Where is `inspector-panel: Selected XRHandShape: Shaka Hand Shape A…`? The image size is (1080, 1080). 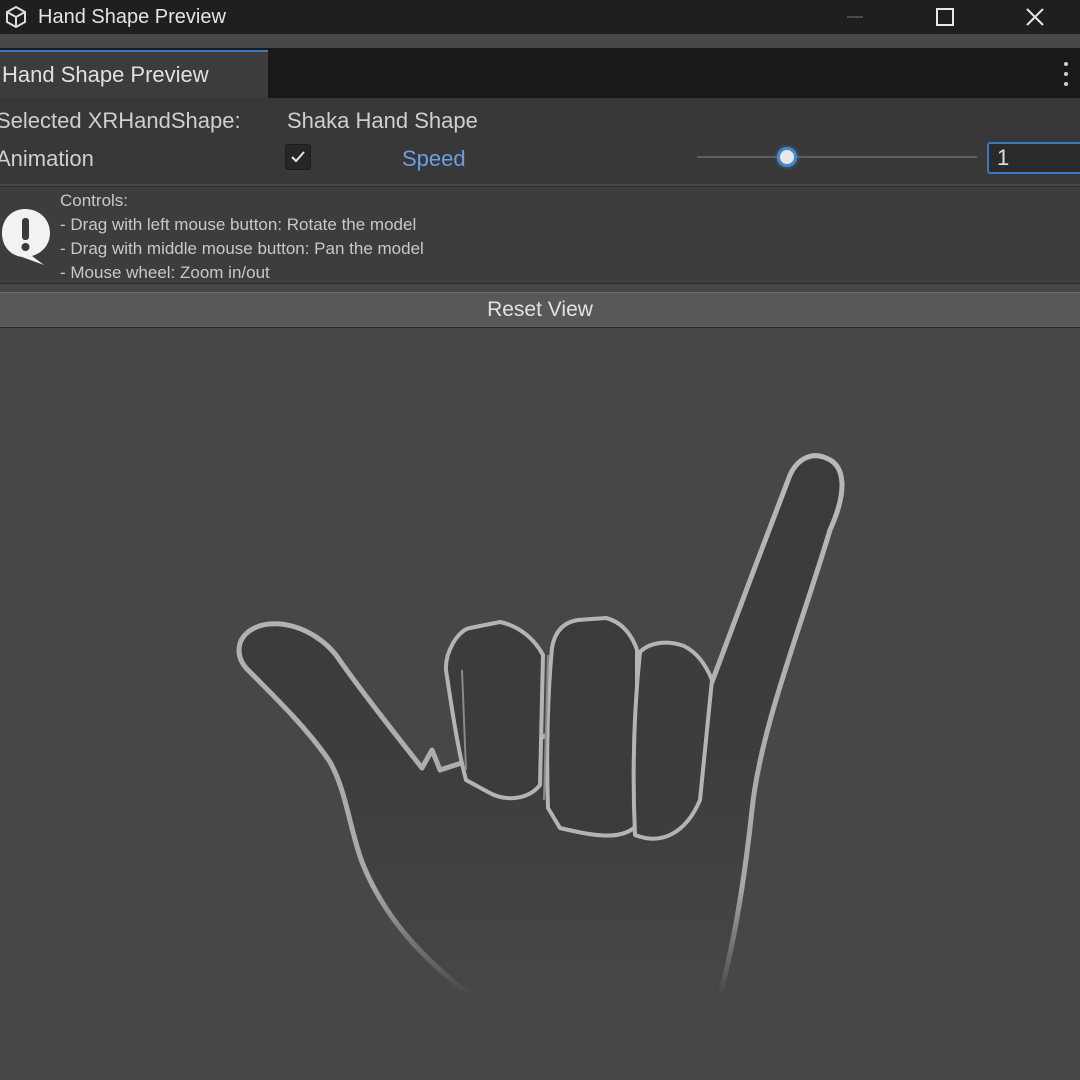
inspector-panel: Selected XRHandShape: Shaka Hand Shape A… is located at coordinates (540, 141).